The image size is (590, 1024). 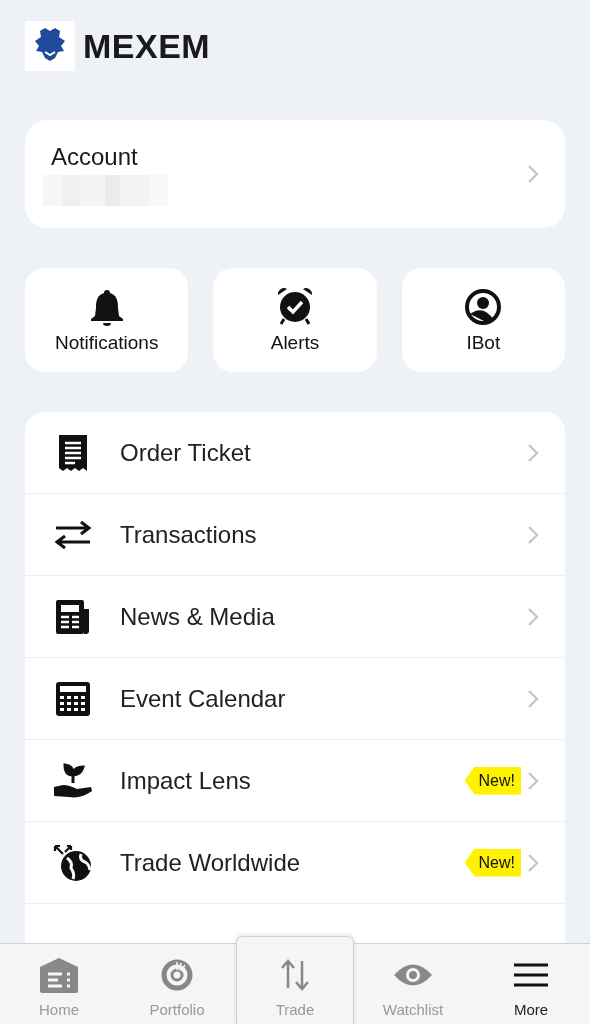 I want to click on eye-icon, so click(x=413, y=975).